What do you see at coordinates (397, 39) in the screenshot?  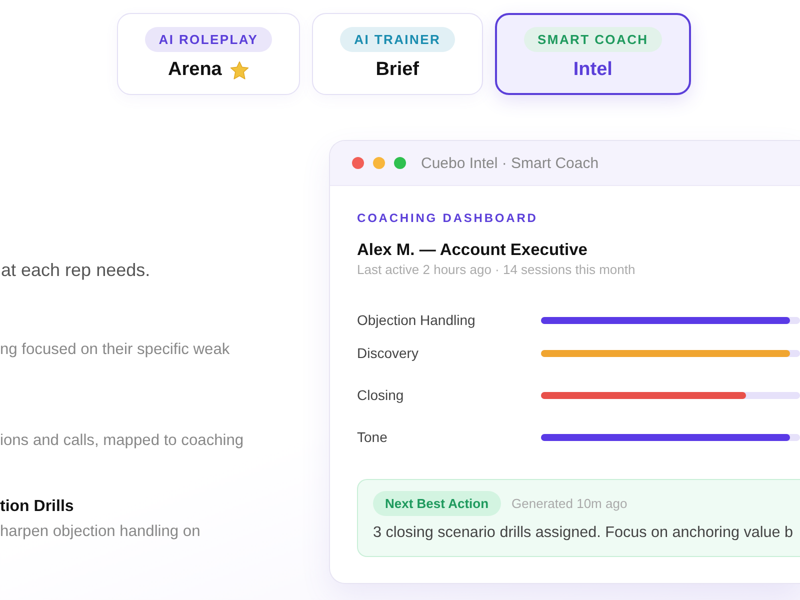 I see `tab-badge: AI TRAINER` at bounding box center [397, 39].